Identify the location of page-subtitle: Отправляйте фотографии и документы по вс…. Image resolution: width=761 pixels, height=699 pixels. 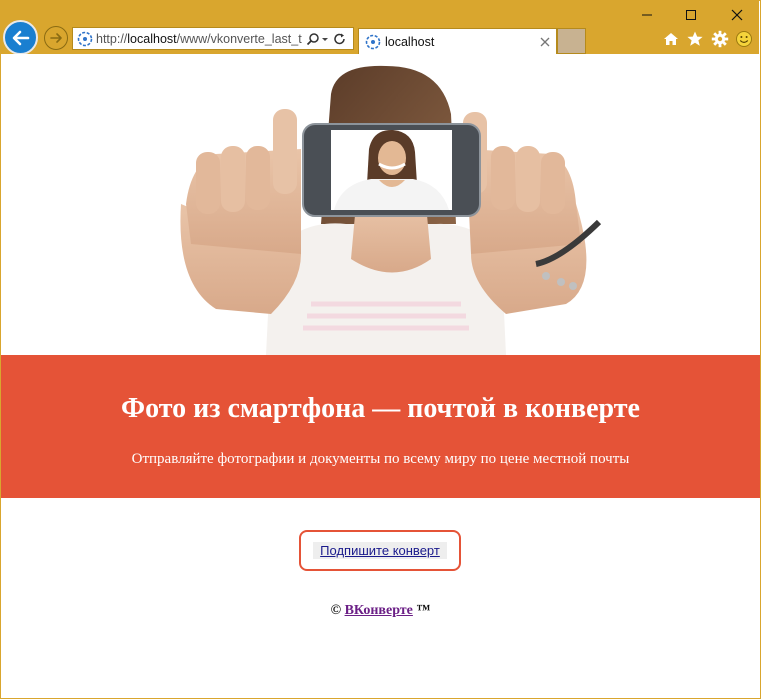
(380, 459).